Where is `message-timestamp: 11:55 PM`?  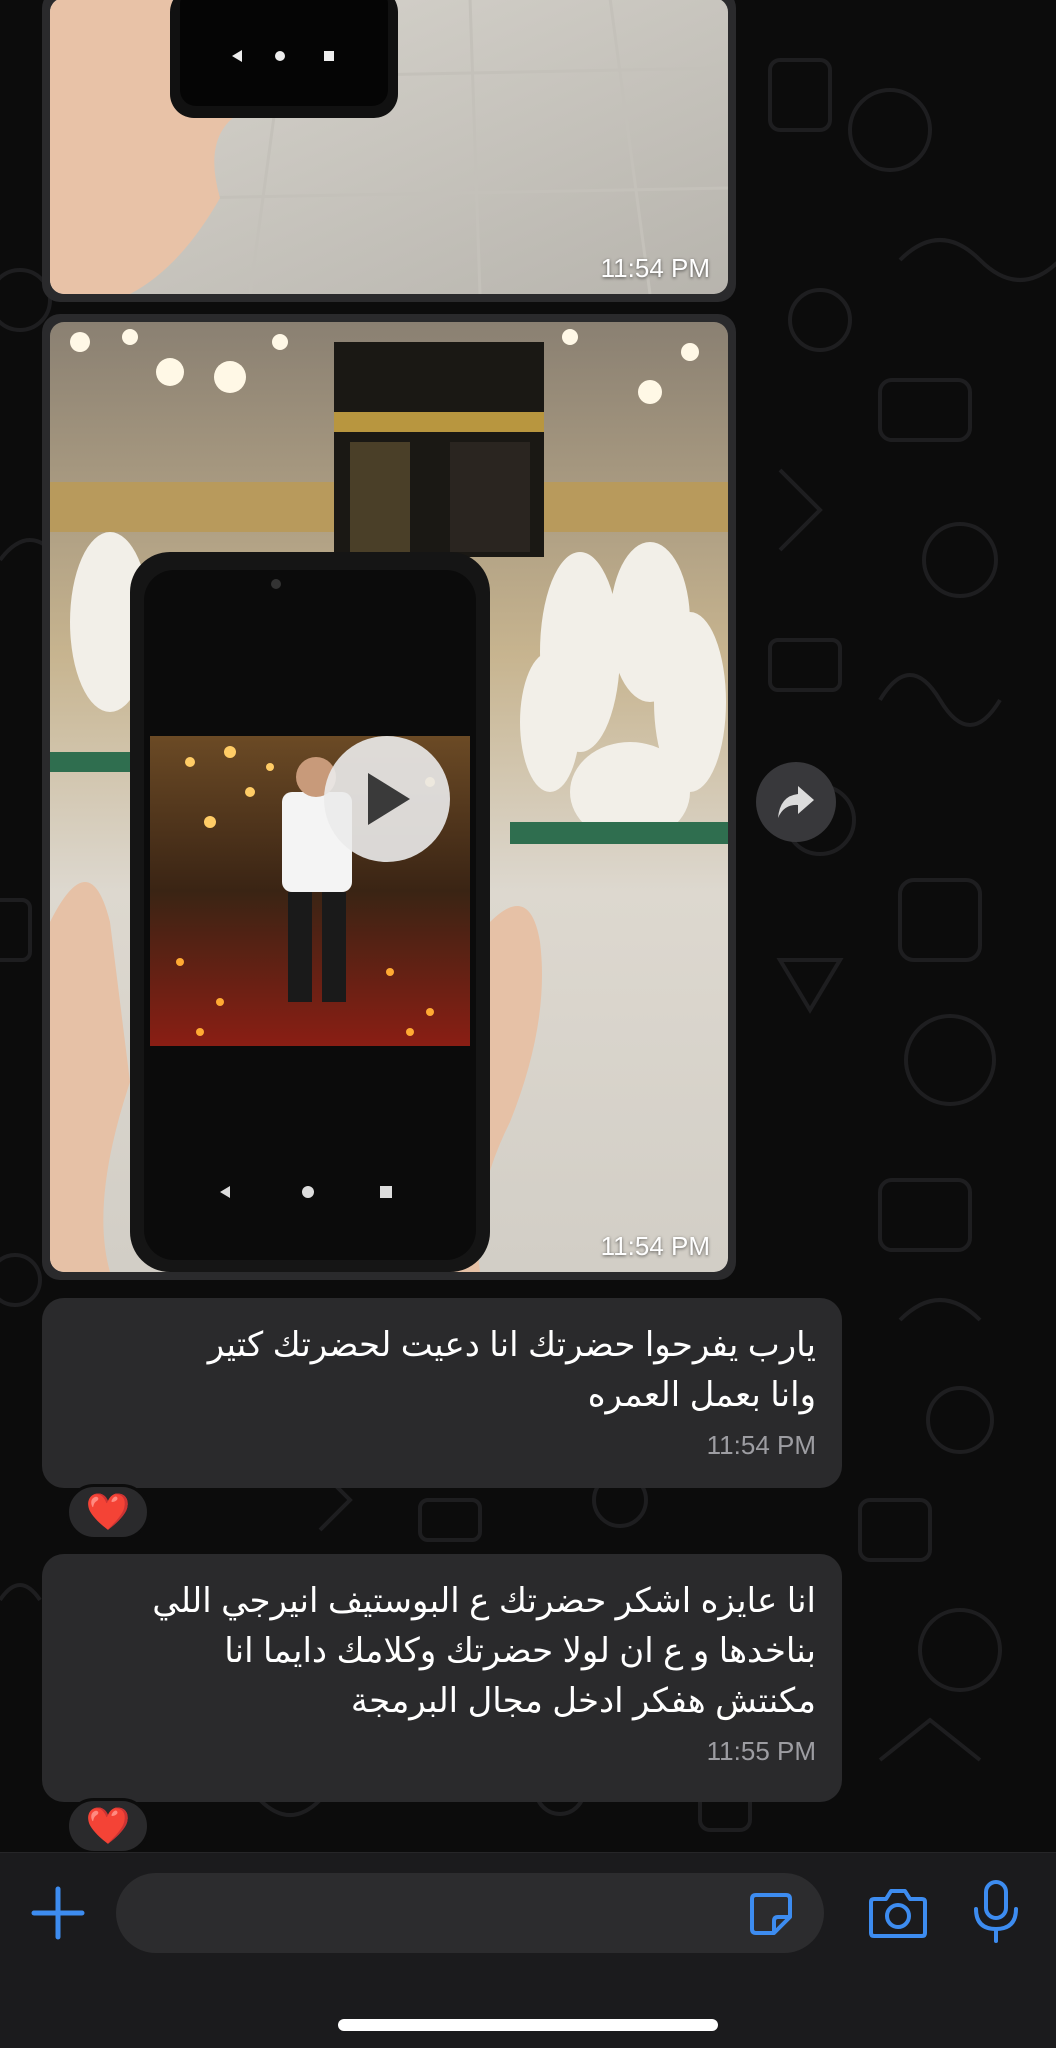 message-timestamp: 11:55 PM is located at coordinates (761, 1751).